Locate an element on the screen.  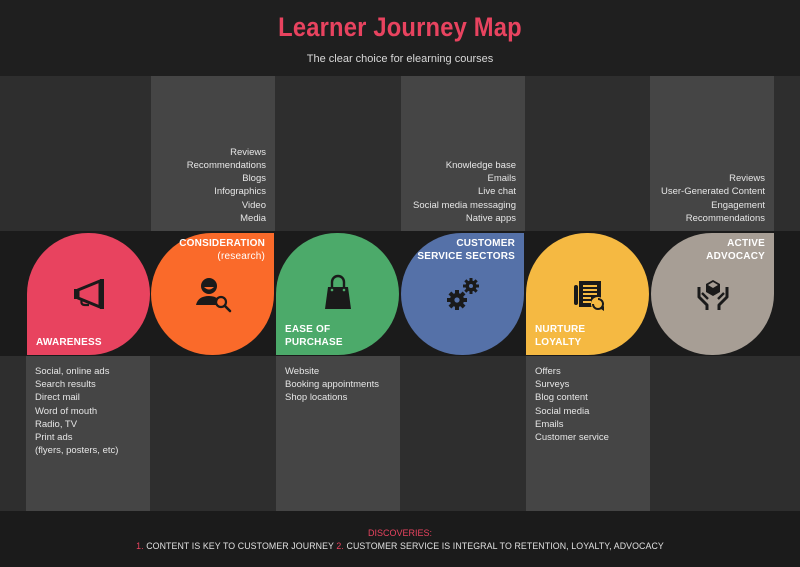
stage-label-line: Purchase is located at coordinates (314, 342).